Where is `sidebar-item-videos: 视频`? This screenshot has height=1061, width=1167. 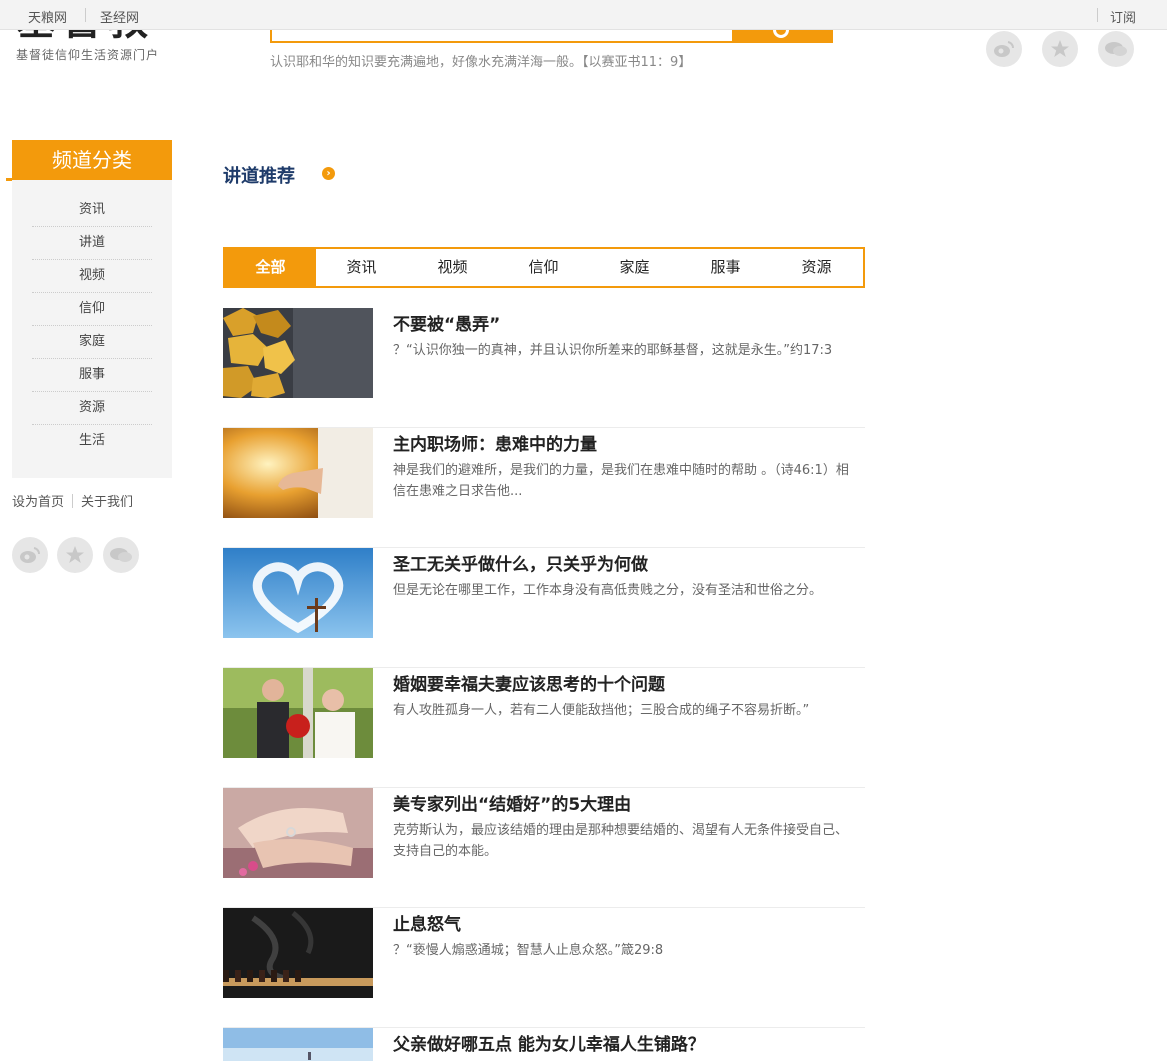 sidebar-item-videos: 视频 is located at coordinates (92, 276).